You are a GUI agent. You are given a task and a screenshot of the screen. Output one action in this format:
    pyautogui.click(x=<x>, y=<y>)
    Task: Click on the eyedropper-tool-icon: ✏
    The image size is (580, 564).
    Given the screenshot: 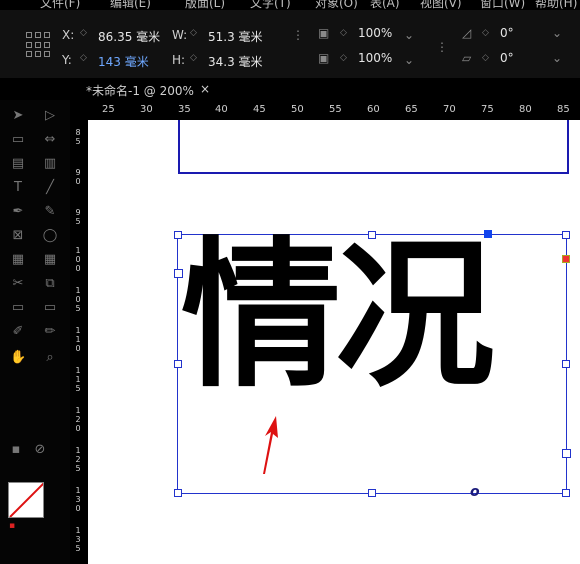 What is the action you would take?
    pyautogui.click(x=50, y=332)
    